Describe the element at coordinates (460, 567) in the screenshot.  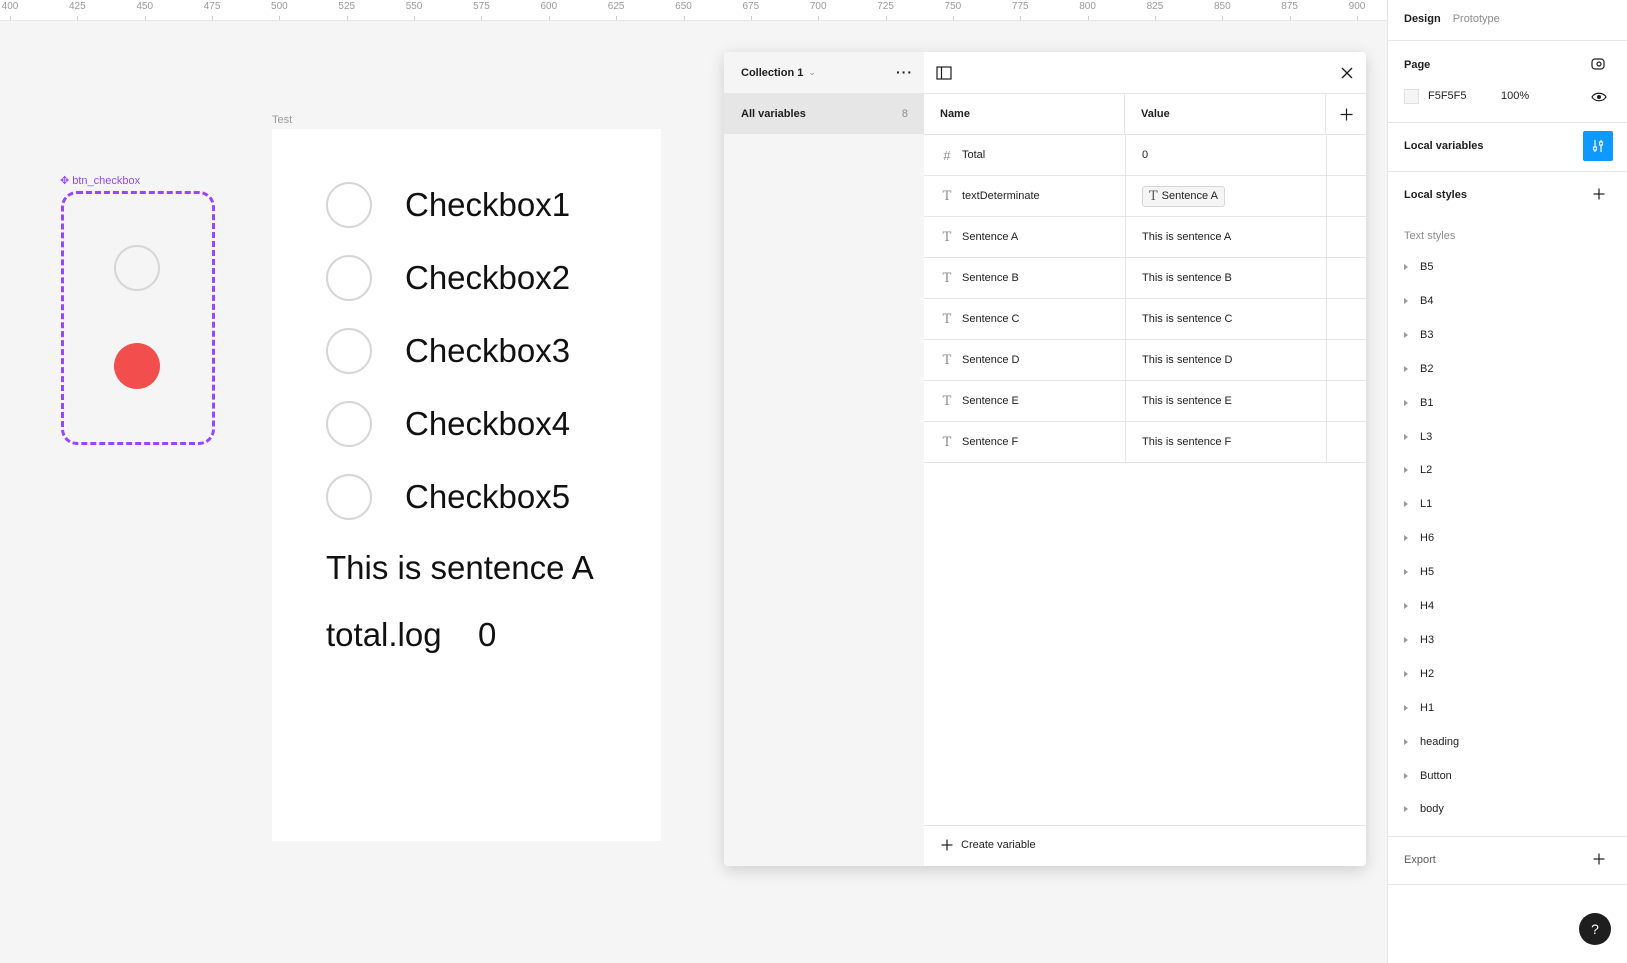
I see `sentence-text: This is sentence A` at that location.